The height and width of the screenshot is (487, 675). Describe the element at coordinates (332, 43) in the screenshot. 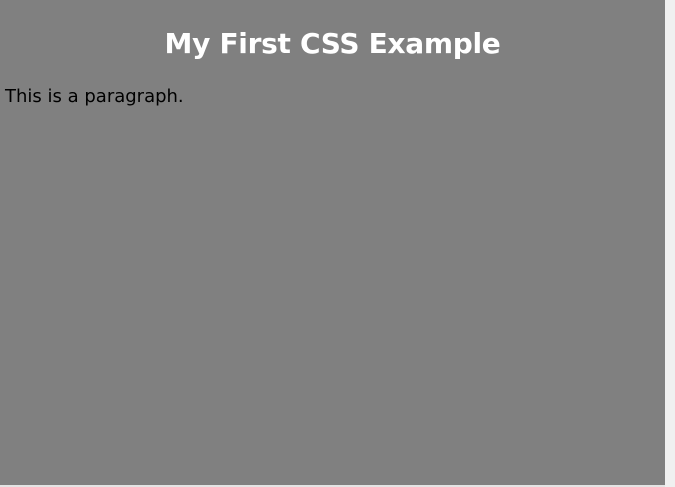

I see `page-heading: My First CSS Example` at that location.